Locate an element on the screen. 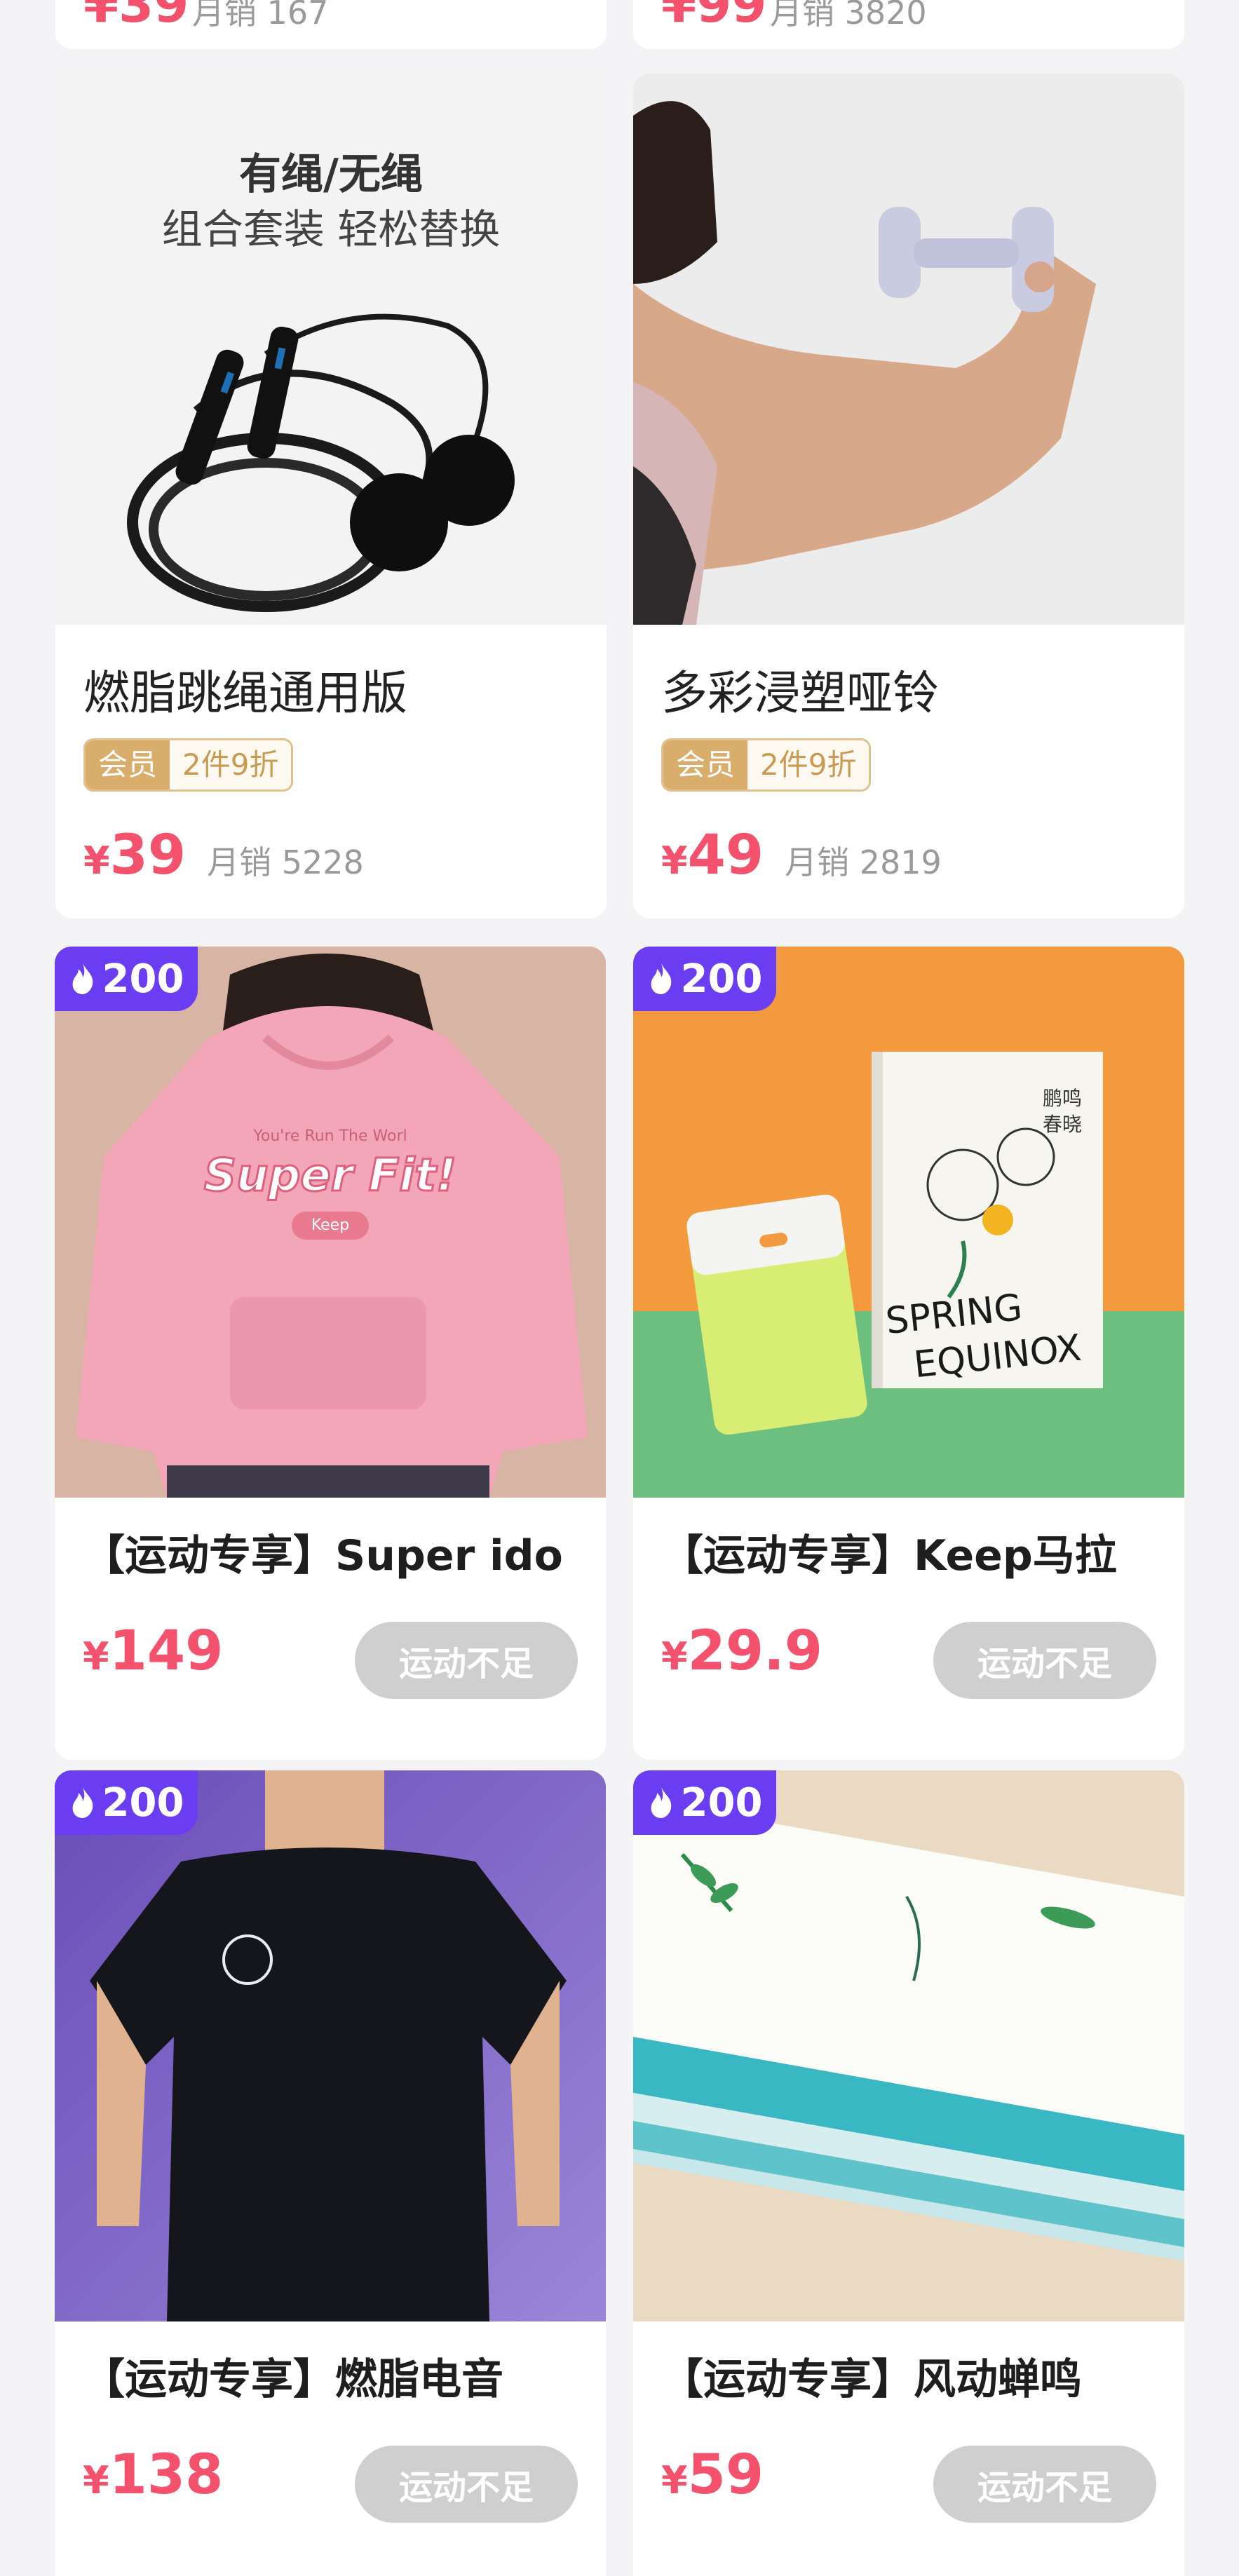  price: 29.9 is located at coordinates (755, 1651).